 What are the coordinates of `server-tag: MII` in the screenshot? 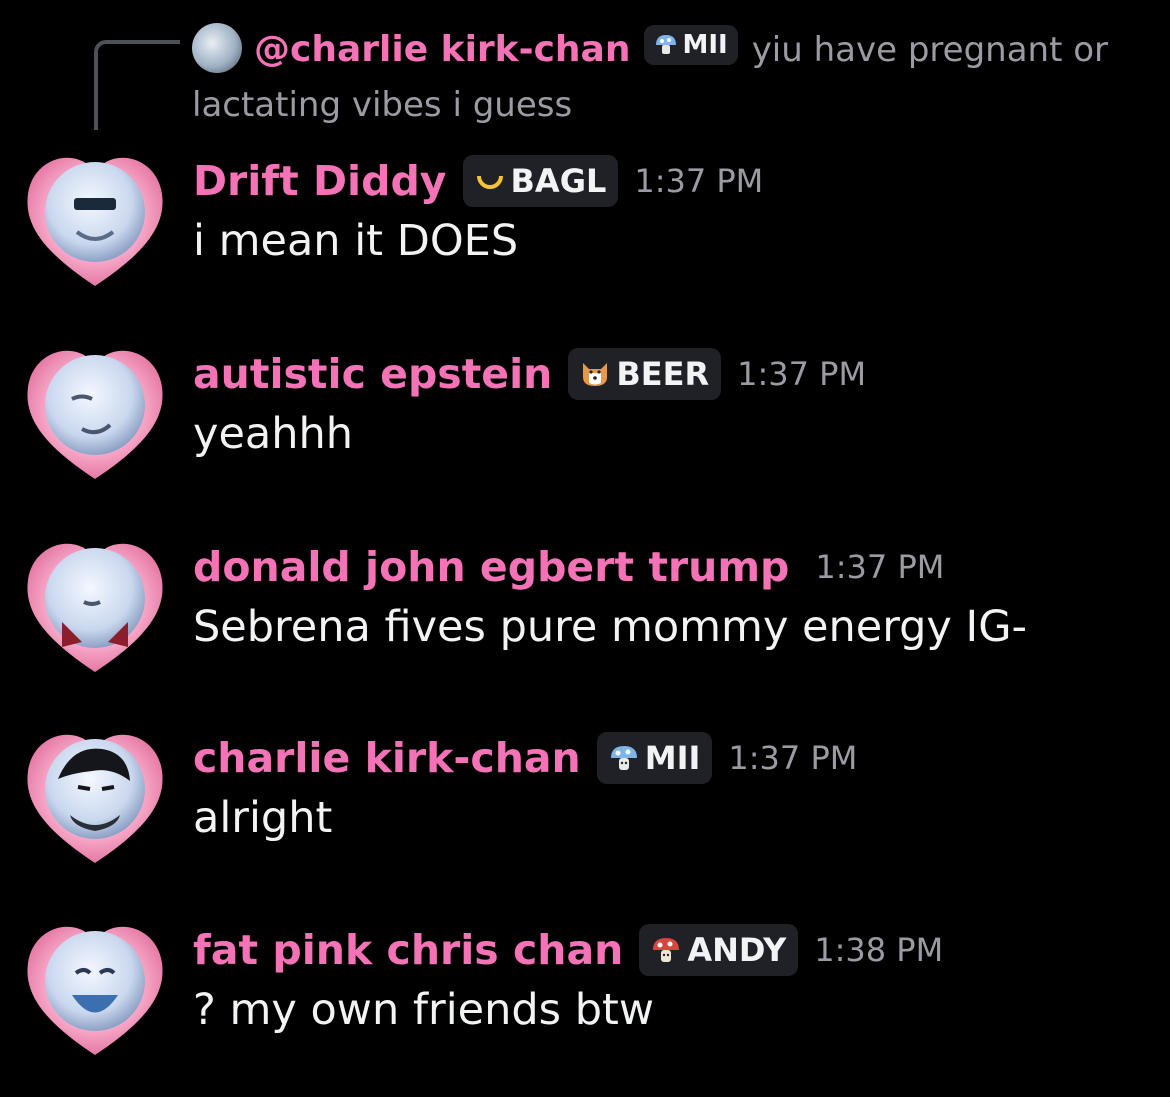 It's located at (654, 758).